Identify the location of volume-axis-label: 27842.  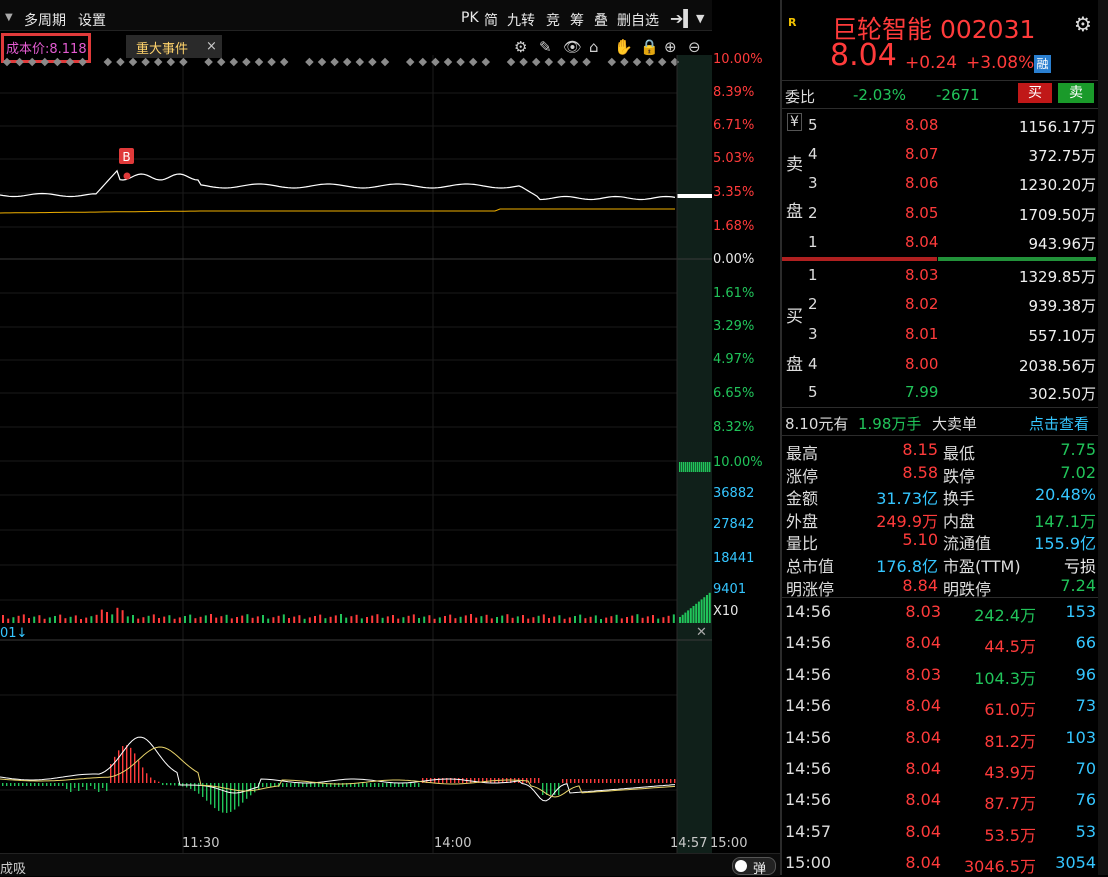
(734, 524).